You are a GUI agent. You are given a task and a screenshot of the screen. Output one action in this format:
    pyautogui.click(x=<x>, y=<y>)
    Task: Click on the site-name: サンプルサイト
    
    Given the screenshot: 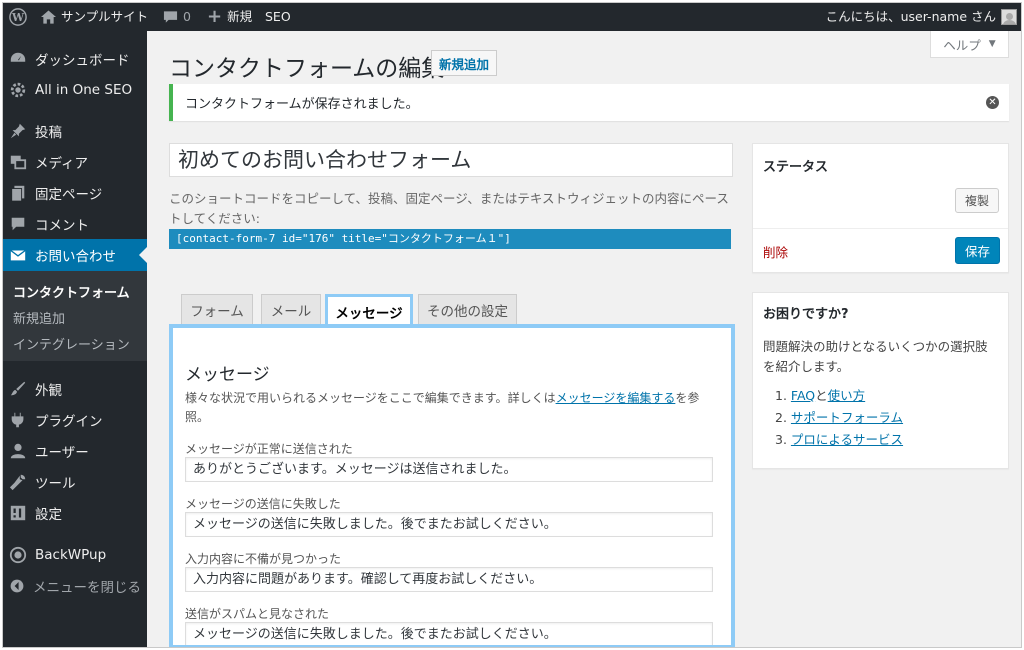 What is the action you would take?
    pyautogui.click(x=105, y=16)
    